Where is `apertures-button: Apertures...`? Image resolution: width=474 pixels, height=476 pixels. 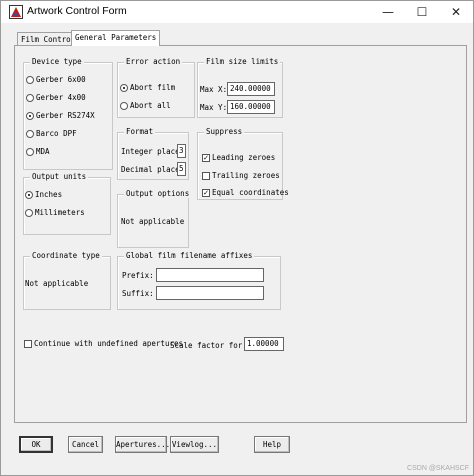 apertures-button: Apertures... is located at coordinates (142, 444).